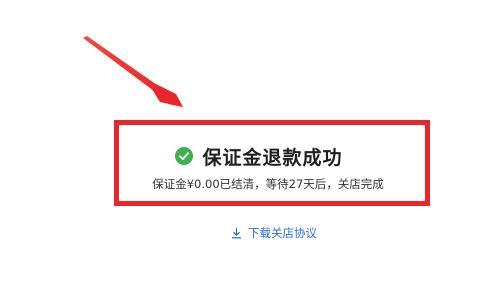  I want to click on download-icon, so click(236, 233).